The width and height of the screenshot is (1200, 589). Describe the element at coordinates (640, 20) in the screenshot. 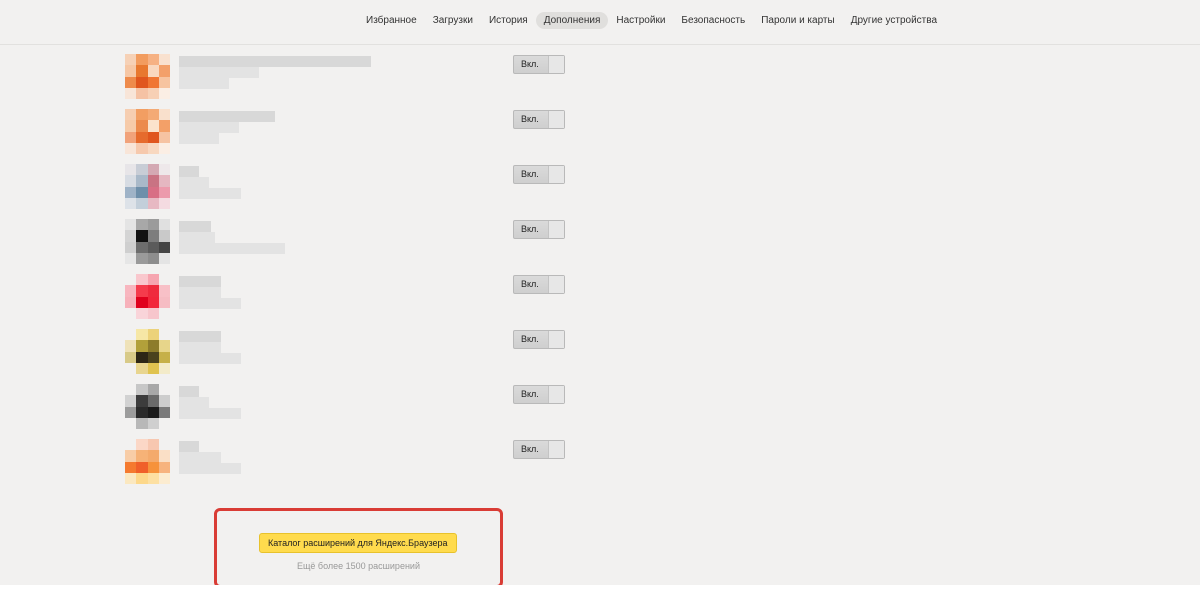

I see `tab-settings: Настройки` at that location.